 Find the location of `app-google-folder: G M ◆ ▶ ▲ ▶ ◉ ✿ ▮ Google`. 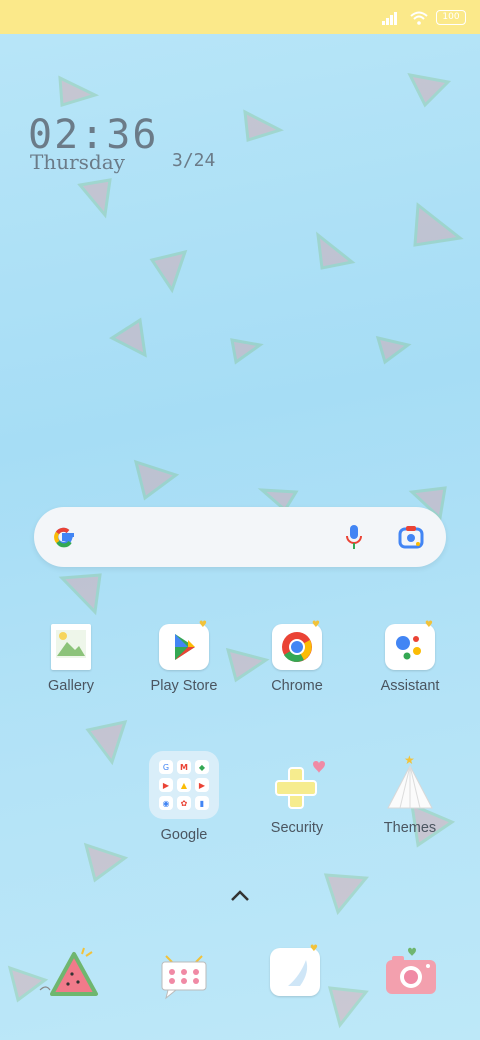

app-google-folder: G M ◆ ▶ ▲ ▶ ◉ ✿ ▮ Google is located at coordinates (184, 797).